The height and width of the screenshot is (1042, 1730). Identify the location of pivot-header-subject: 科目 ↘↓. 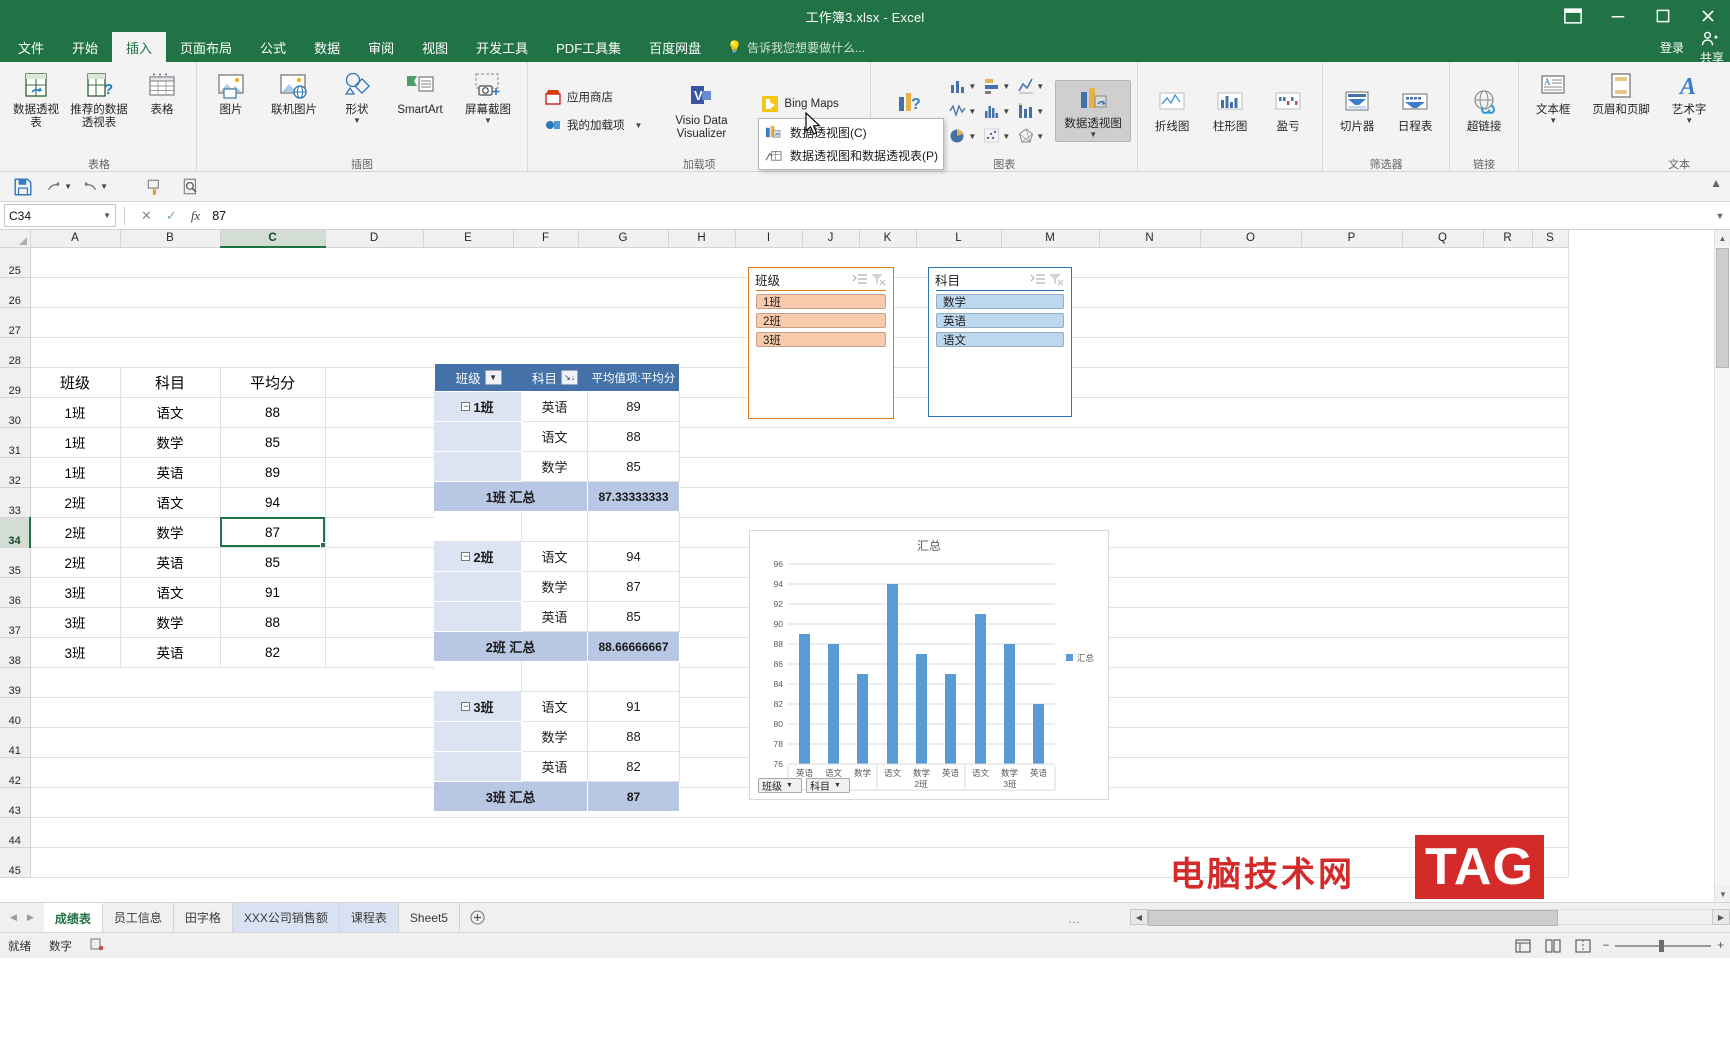
(554, 377).